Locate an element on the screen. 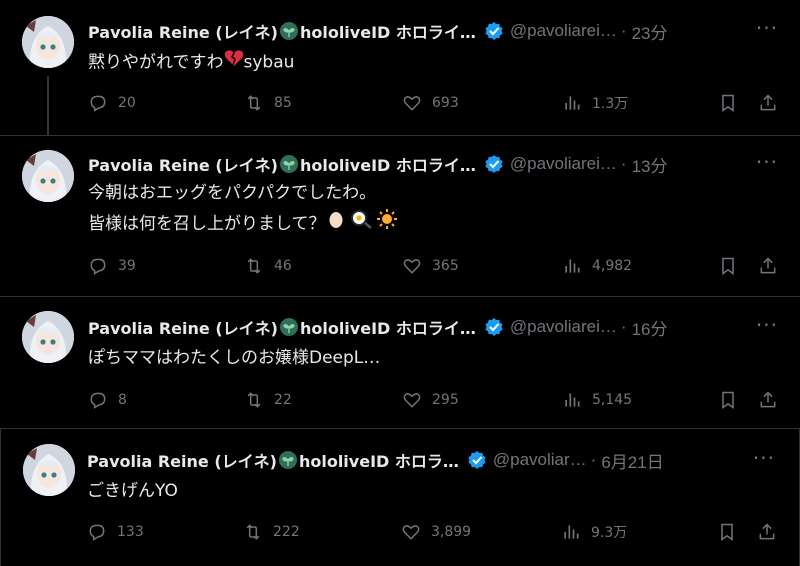  tweet-text: ごきげんYO is located at coordinates (132, 491).